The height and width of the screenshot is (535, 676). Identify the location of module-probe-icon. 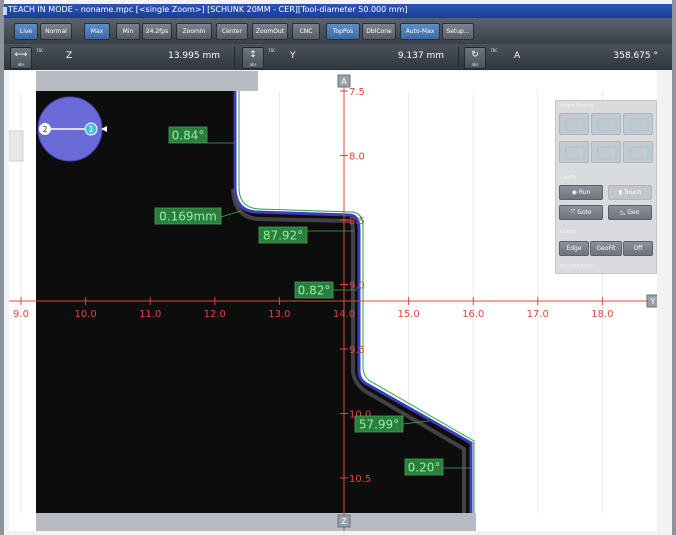
(575, 125).